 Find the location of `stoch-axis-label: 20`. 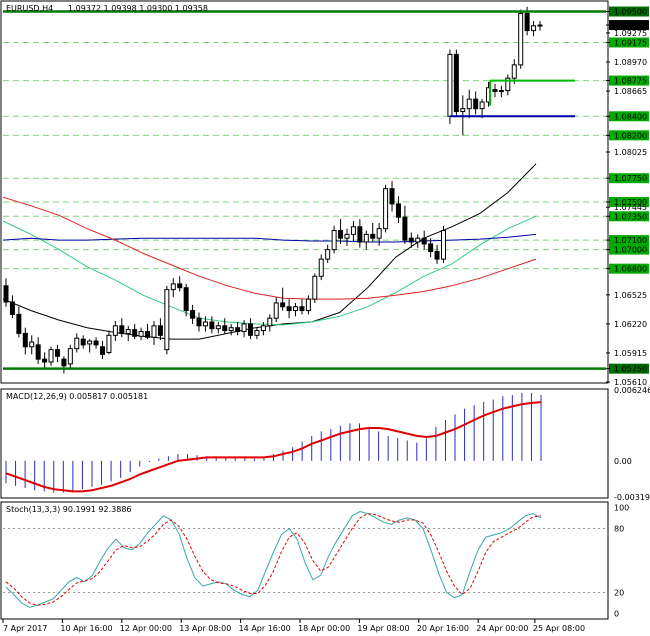

stoch-axis-label: 20 is located at coordinates (619, 592).